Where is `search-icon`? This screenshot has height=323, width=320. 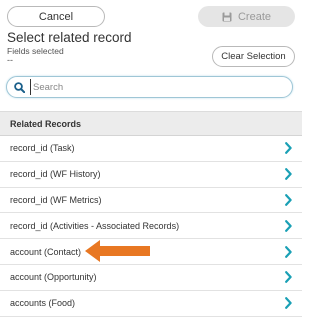
search-icon is located at coordinates (19, 87).